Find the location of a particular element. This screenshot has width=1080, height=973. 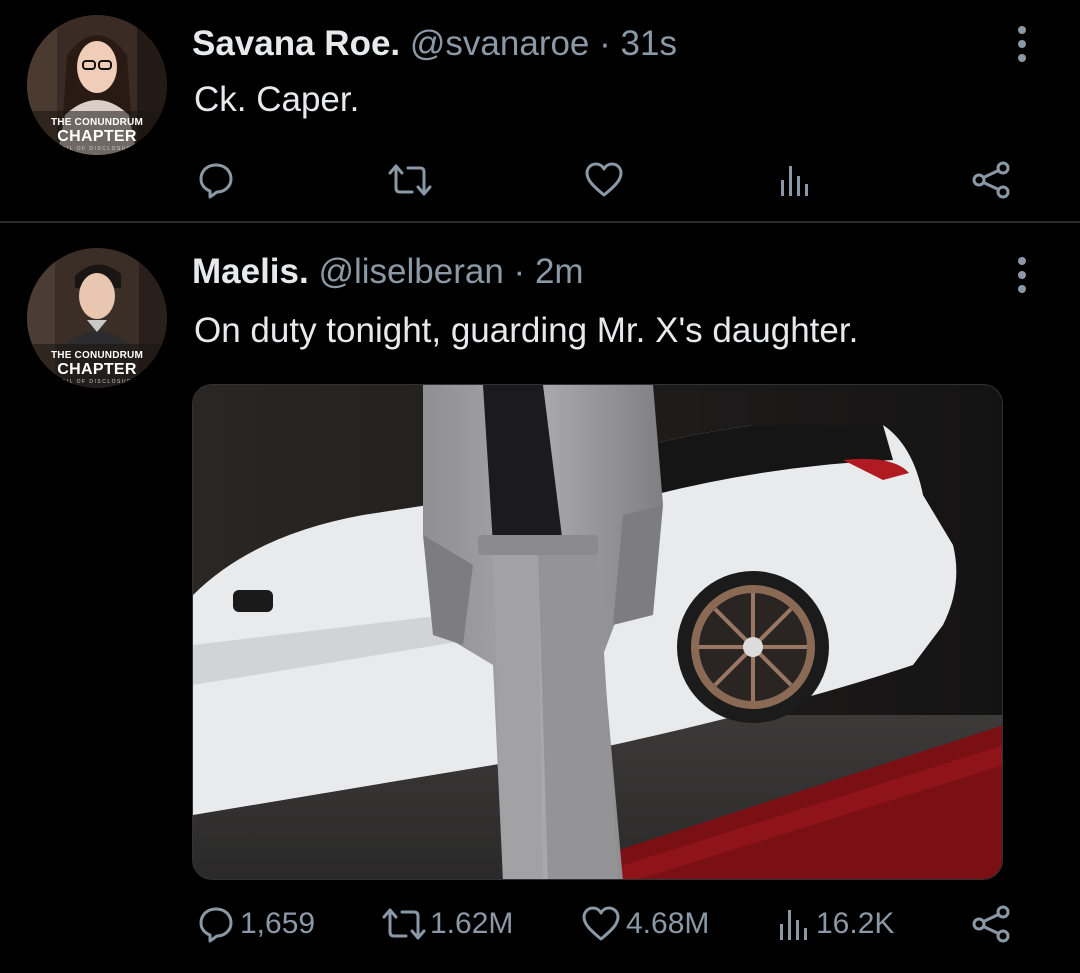

views-button is located at coordinates (798, 180).